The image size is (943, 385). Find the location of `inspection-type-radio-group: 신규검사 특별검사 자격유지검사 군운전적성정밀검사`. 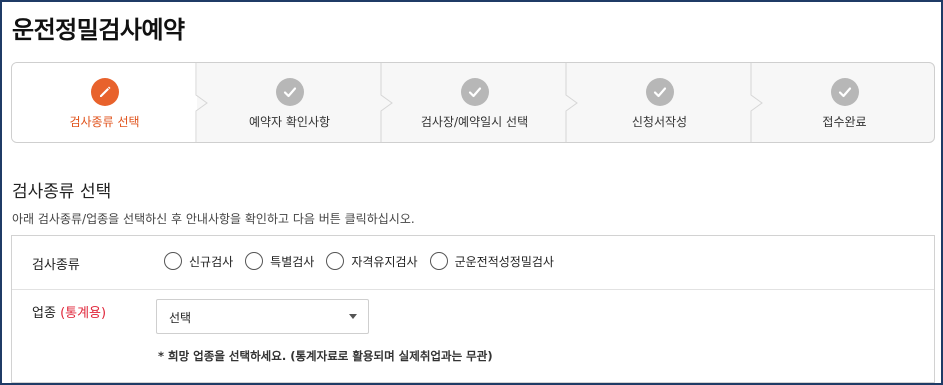

inspection-type-radio-group: 신규검사 특별검사 자격유지검사 군운전적성정밀검사 is located at coordinates (365, 261).